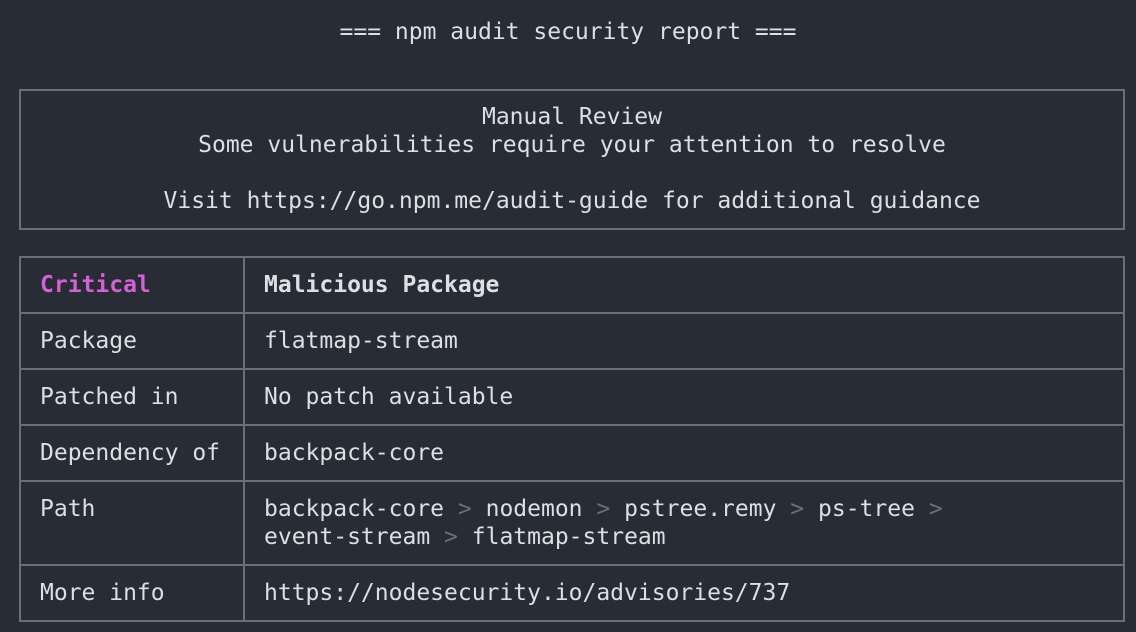 The image size is (1136, 632). I want to click on advisory-title: Malicious Package, so click(382, 285).